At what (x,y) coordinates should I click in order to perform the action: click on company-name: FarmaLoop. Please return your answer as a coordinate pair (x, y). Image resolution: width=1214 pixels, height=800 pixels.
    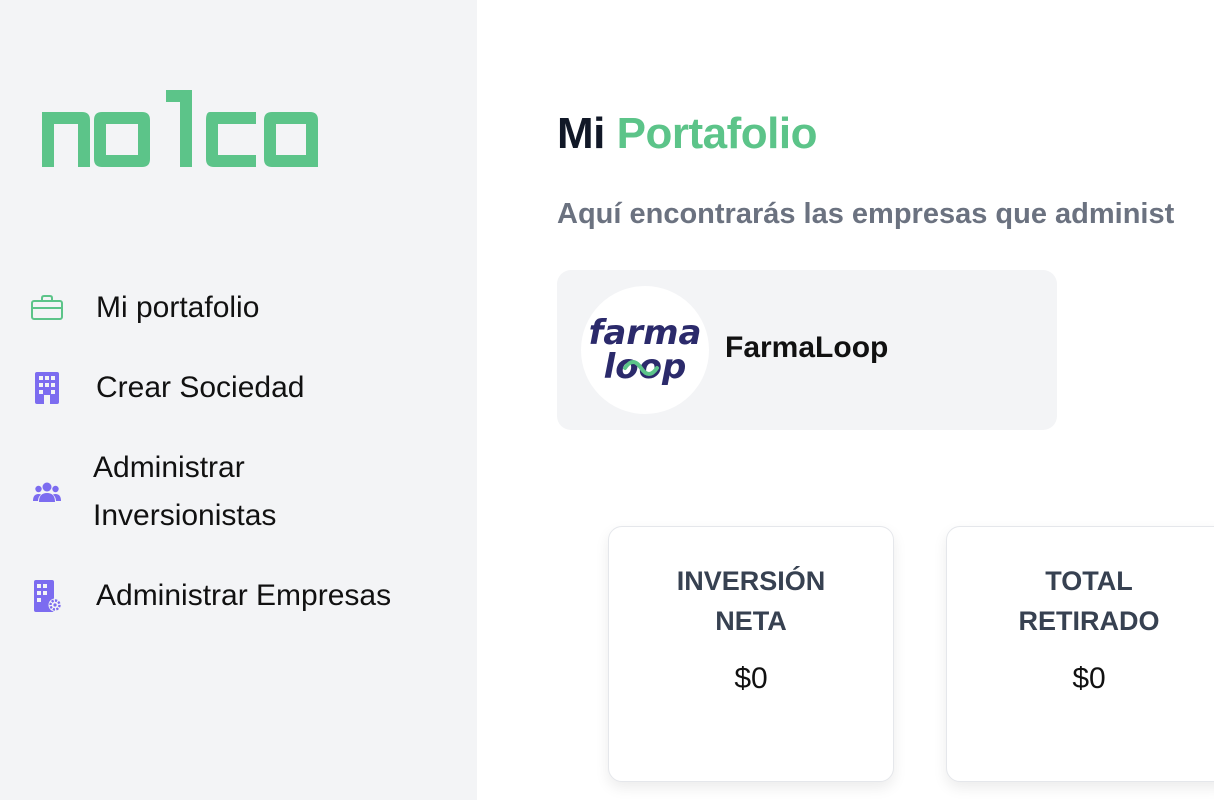
    Looking at the image, I should click on (807, 347).